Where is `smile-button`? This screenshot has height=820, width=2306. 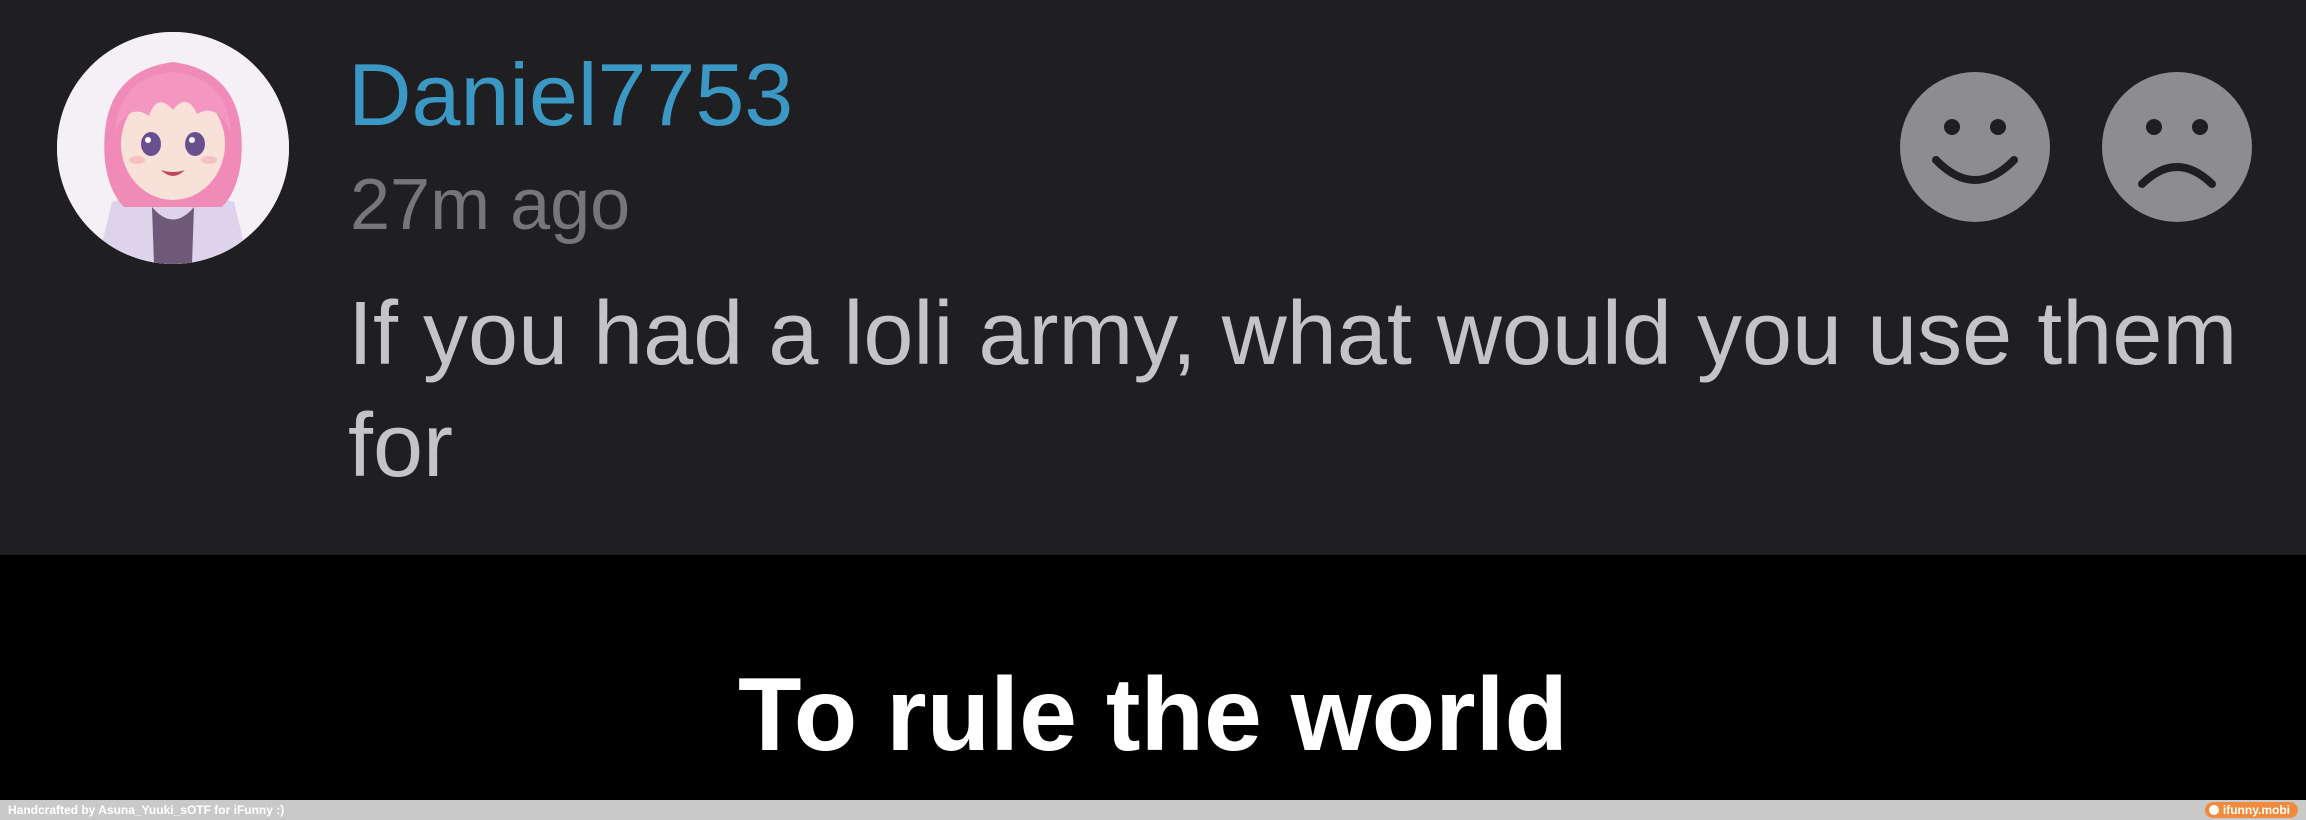 smile-button is located at coordinates (1975, 147).